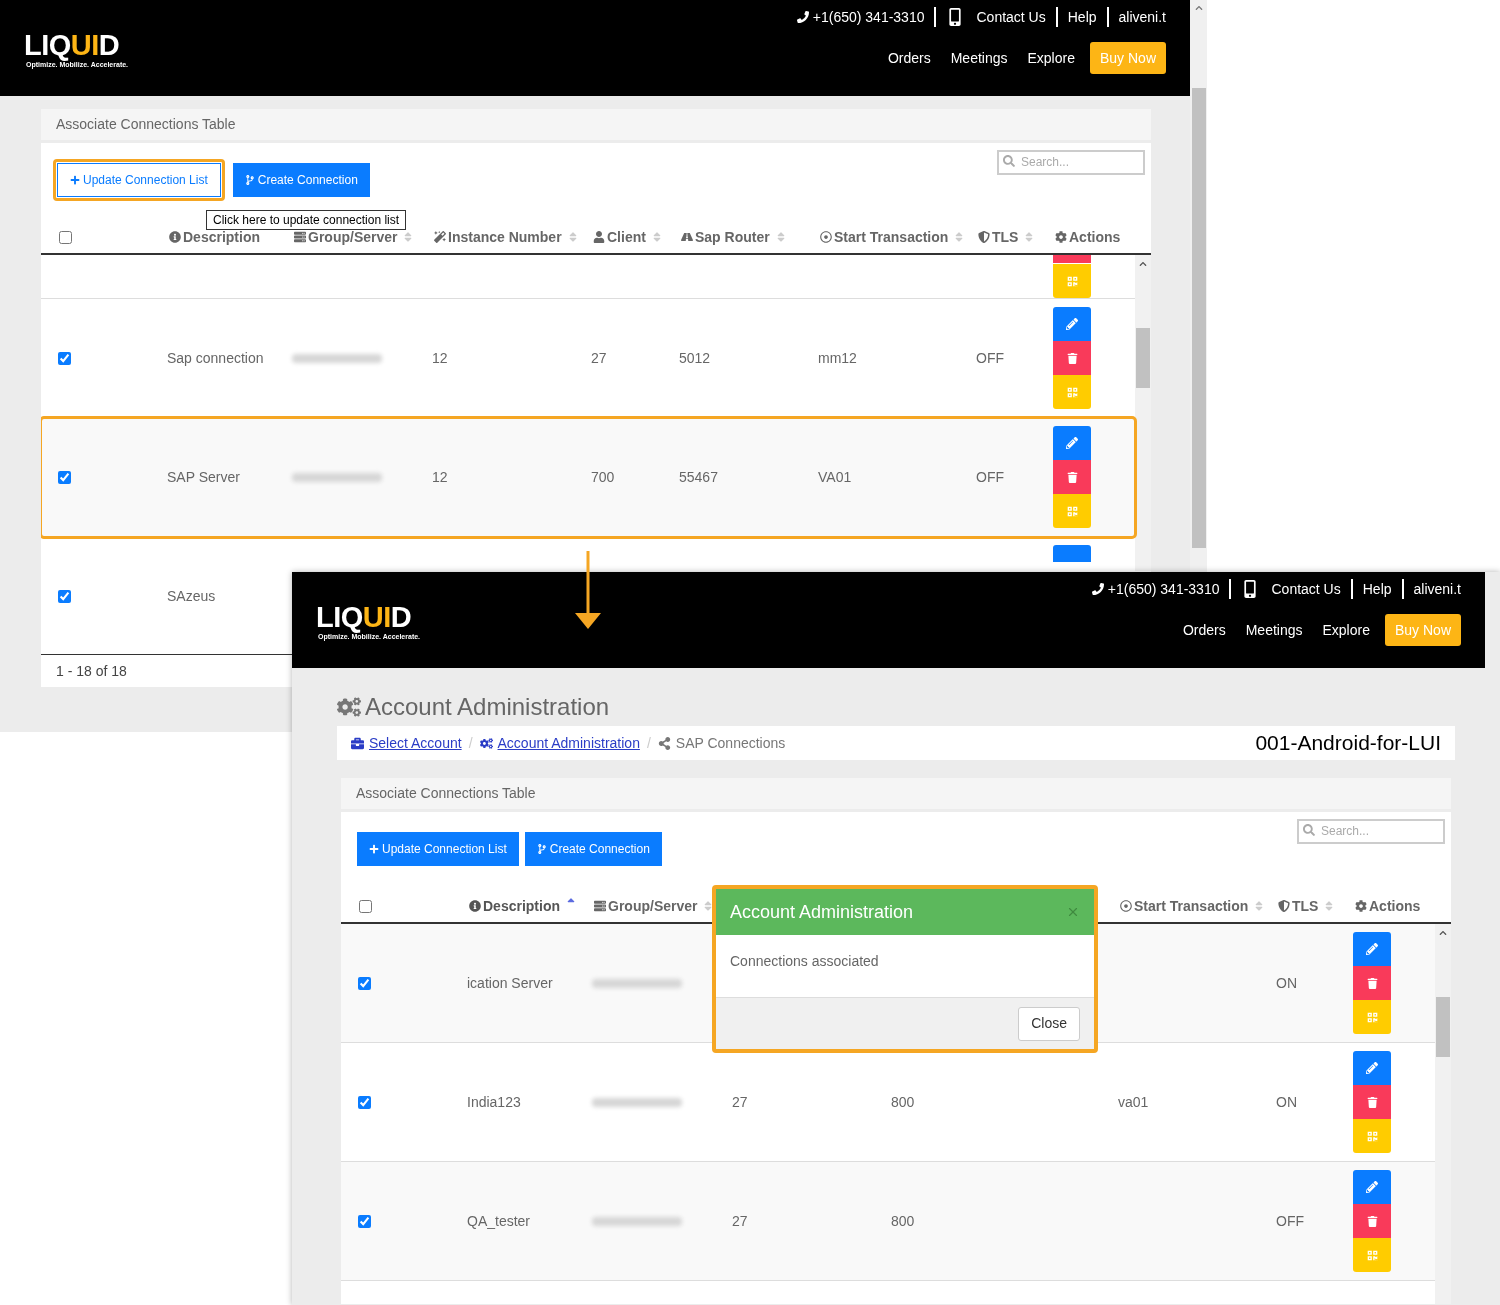 This screenshot has width=1500, height=1305. Describe the element at coordinates (734, 237) in the screenshot. I see `column-header: Sap Router` at that location.